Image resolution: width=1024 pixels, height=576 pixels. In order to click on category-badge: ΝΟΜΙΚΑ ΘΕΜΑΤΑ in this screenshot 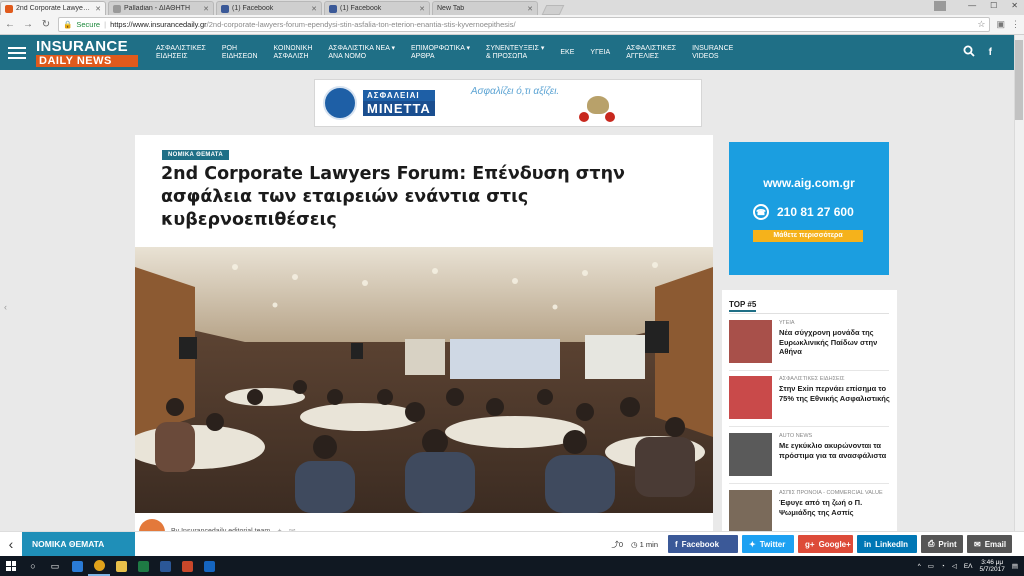, I will do `click(195, 155)`.